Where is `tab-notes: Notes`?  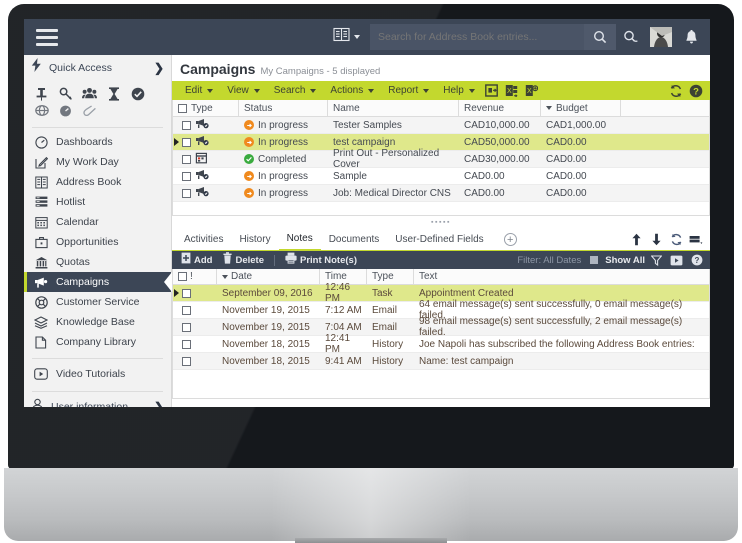 tab-notes: Notes is located at coordinates (299, 240).